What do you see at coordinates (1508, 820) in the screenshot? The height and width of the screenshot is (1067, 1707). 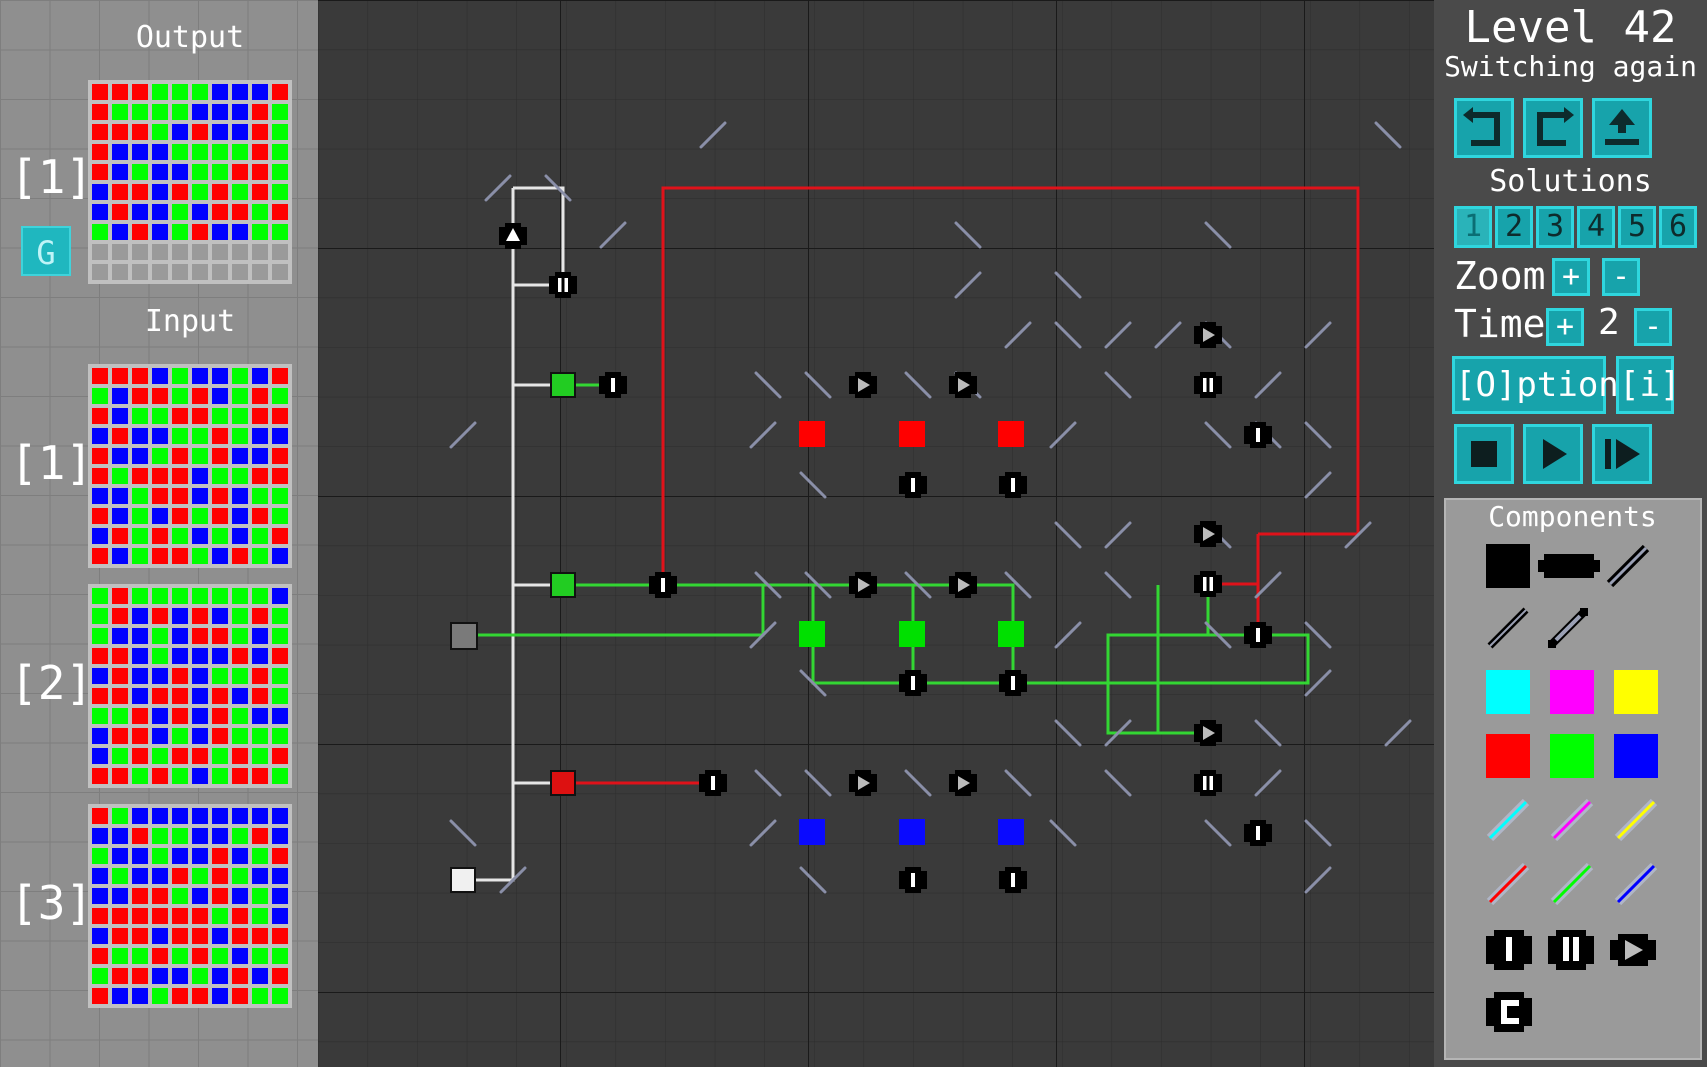 I see `component-cyan-mirror` at bounding box center [1508, 820].